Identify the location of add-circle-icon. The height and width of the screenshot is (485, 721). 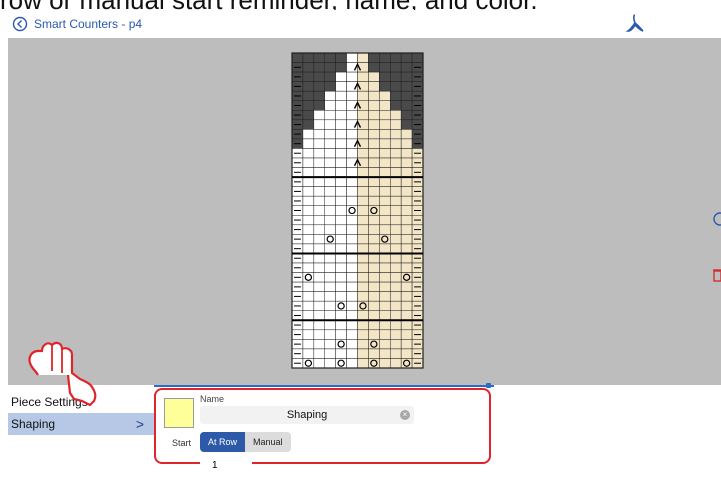
(715, 219).